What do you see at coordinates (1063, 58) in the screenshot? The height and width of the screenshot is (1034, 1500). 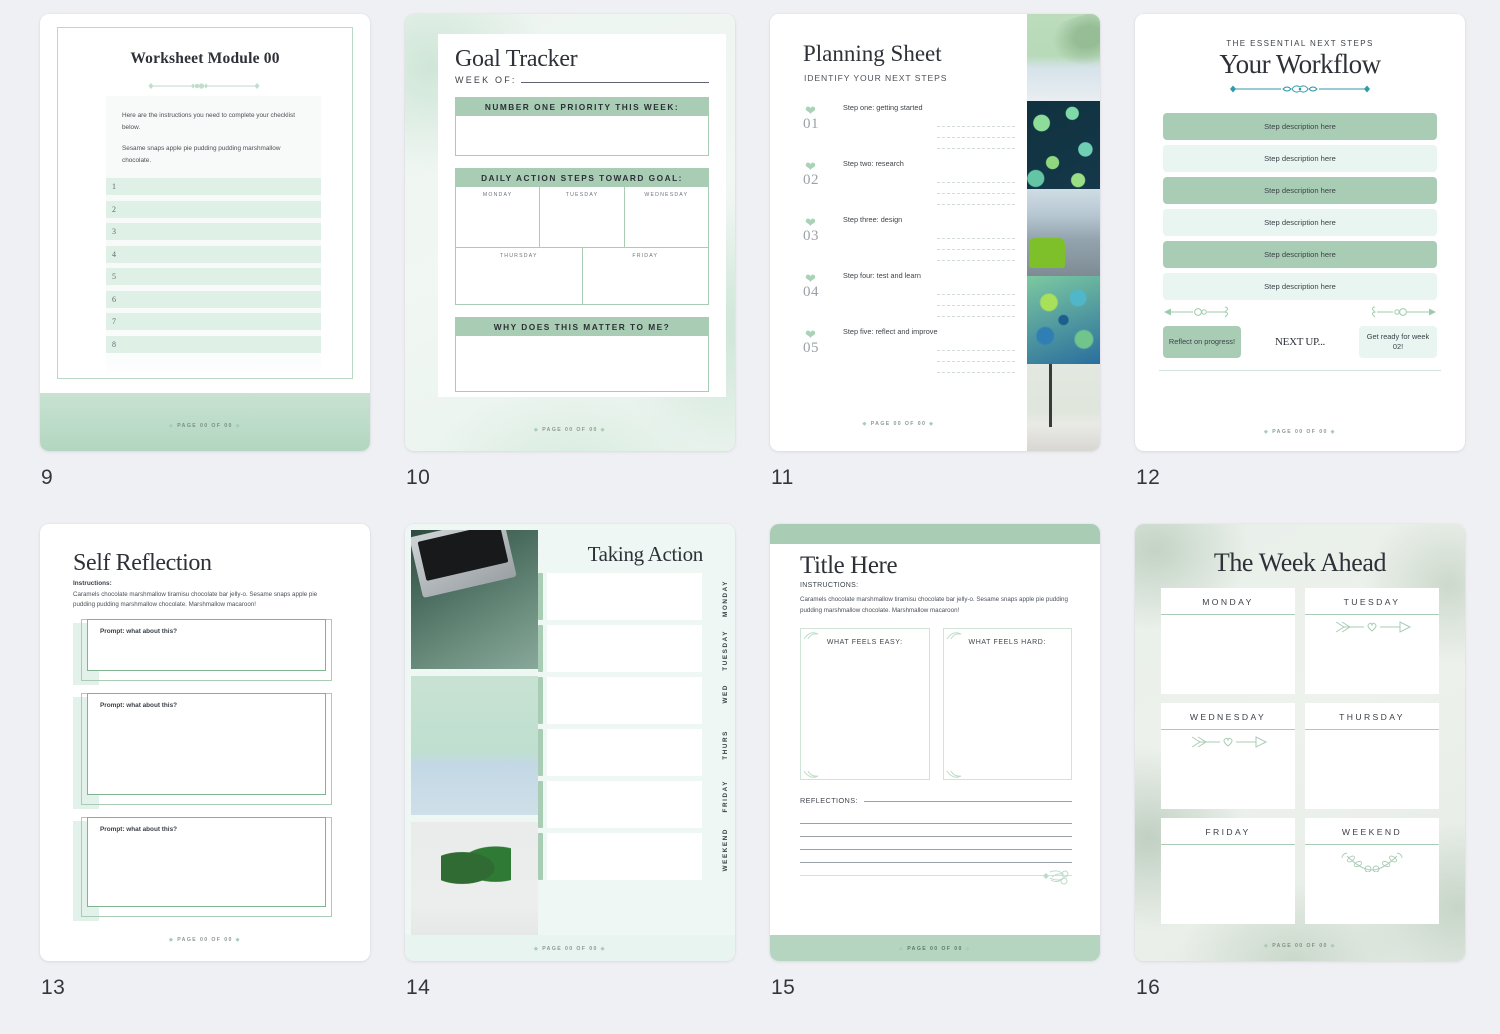 I see `palm-shadow-photo` at bounding box center [1063, 58].